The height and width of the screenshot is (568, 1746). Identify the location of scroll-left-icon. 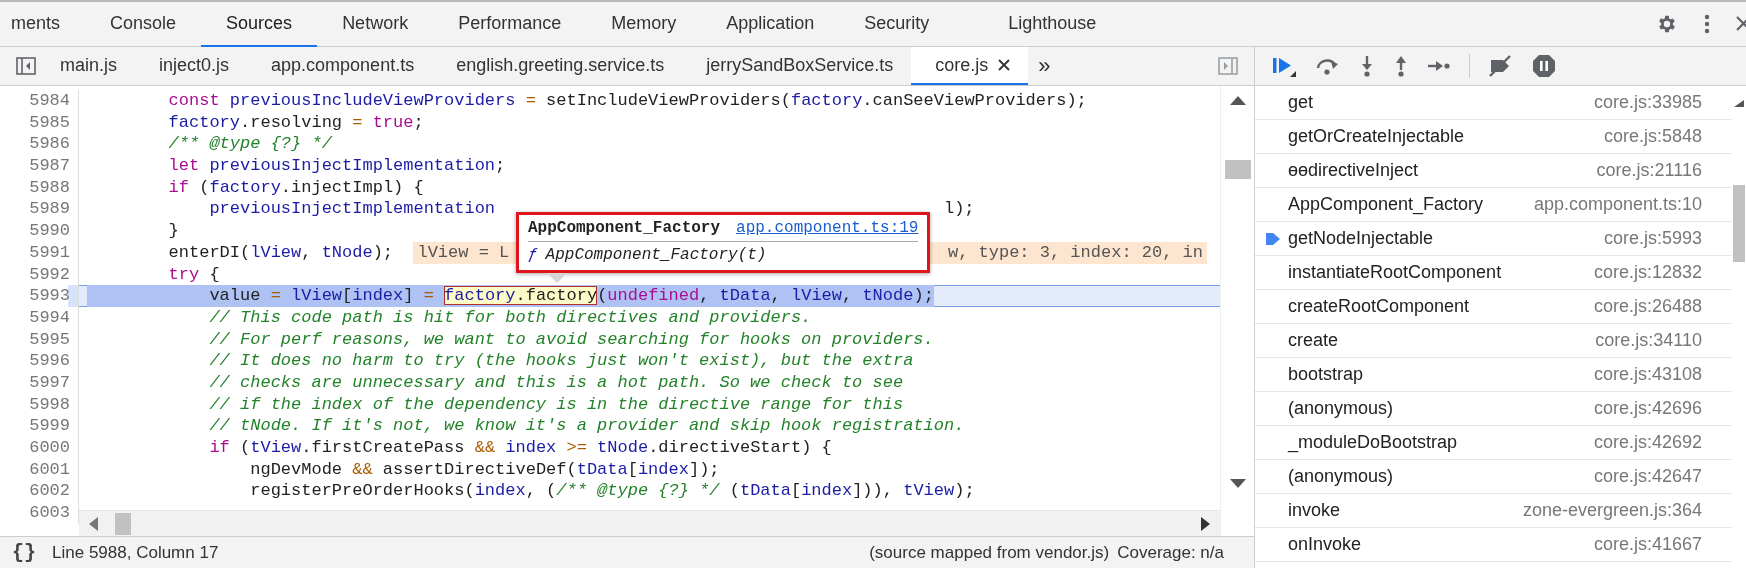
(94, 523).